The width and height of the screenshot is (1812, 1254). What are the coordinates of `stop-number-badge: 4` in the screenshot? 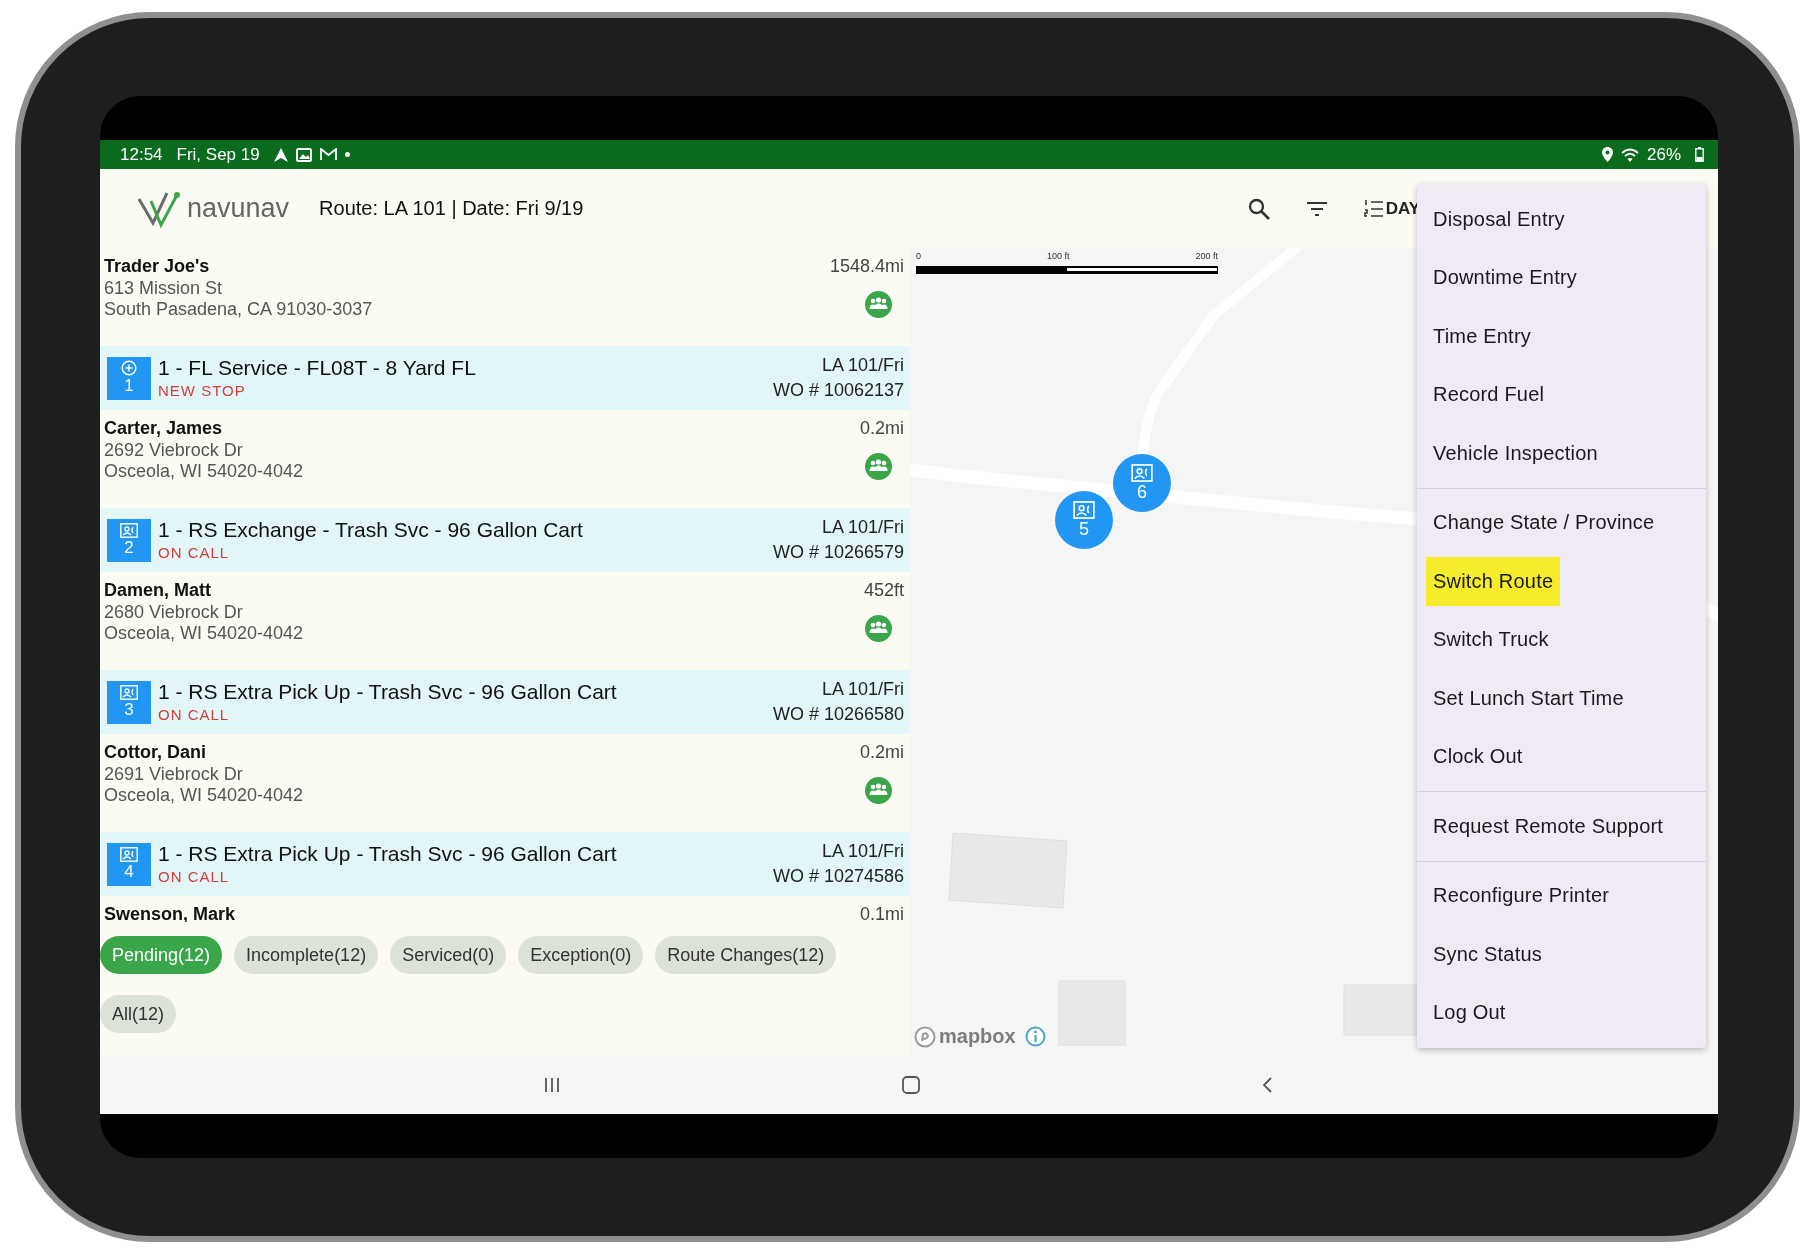 It's located at (129, 864).